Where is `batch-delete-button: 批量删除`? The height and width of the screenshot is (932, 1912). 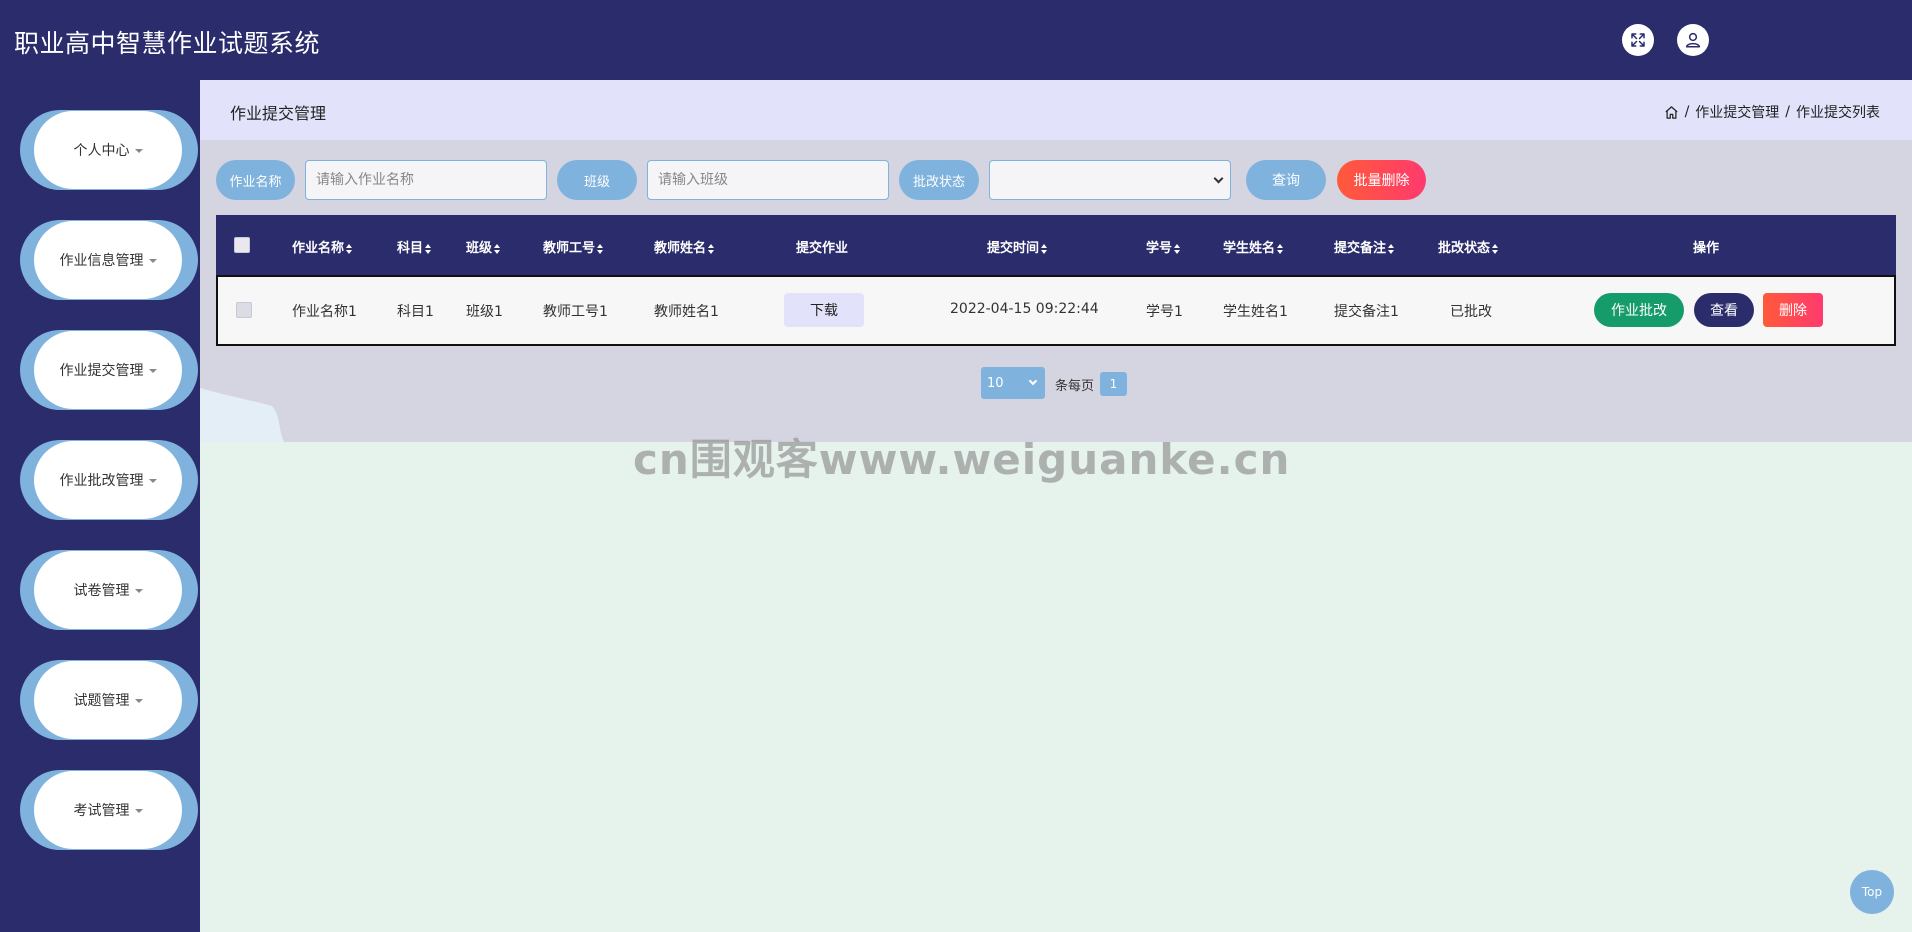
batch-delete-button: 批量删除 is located at coordinates (1381, 180).